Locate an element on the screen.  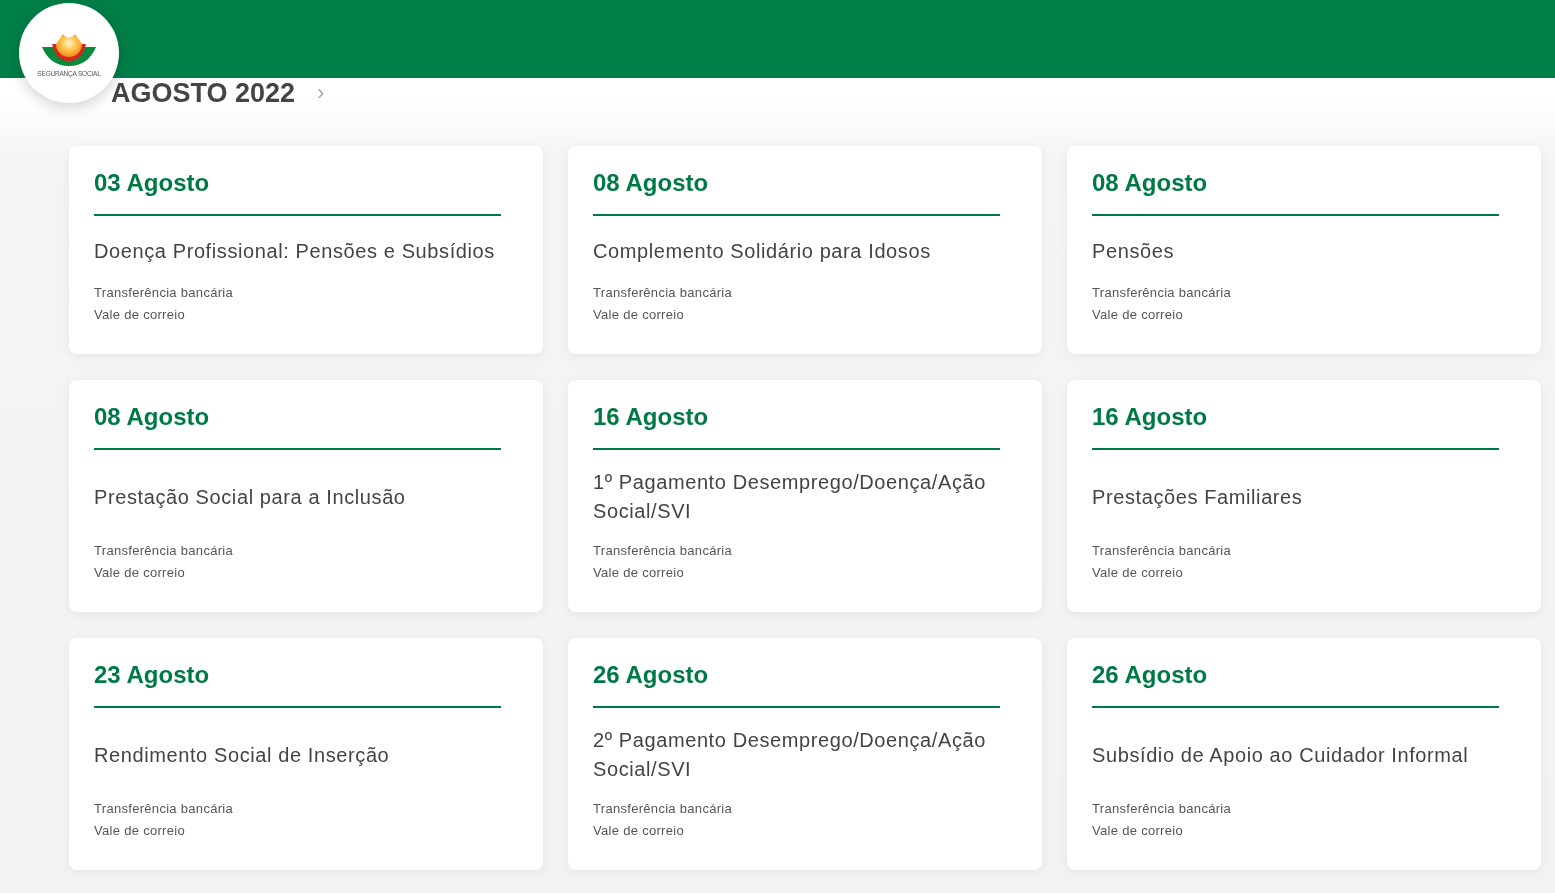
payment-title: Pensões is located at coordinates (1133, 251).